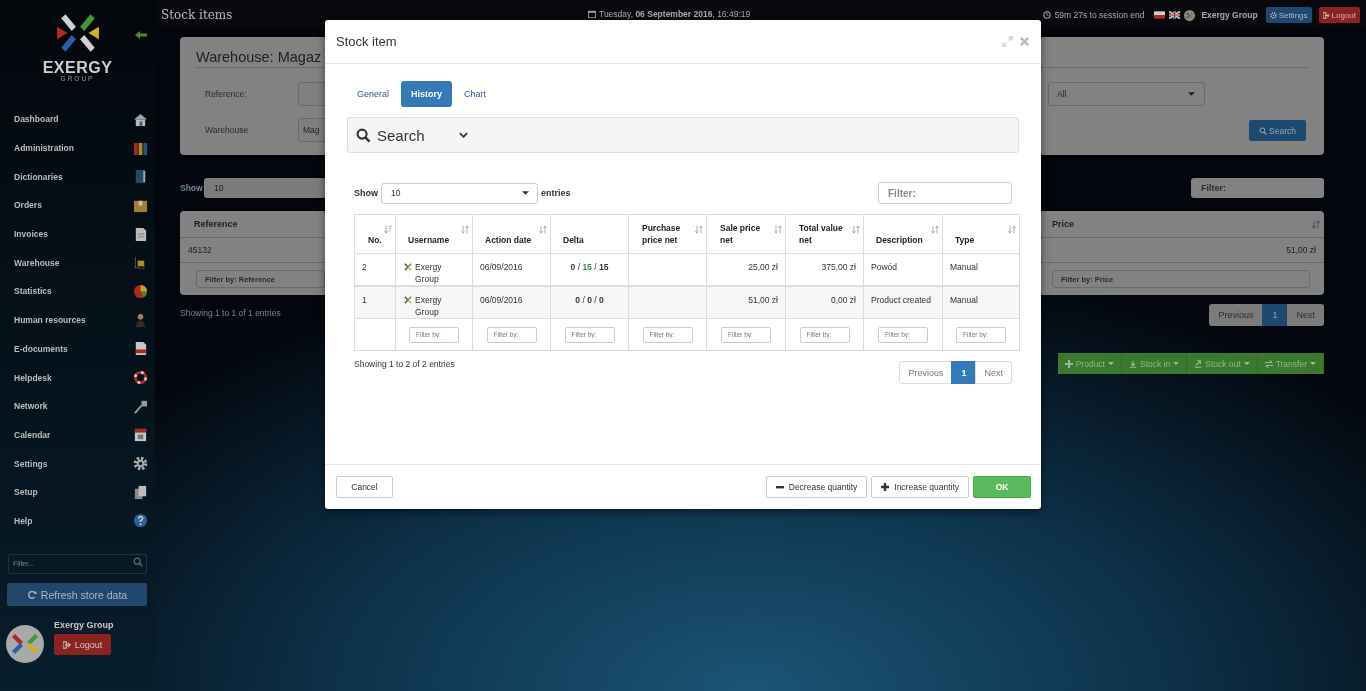  I want to click on field-label: Warehouse, so click(227, 130).